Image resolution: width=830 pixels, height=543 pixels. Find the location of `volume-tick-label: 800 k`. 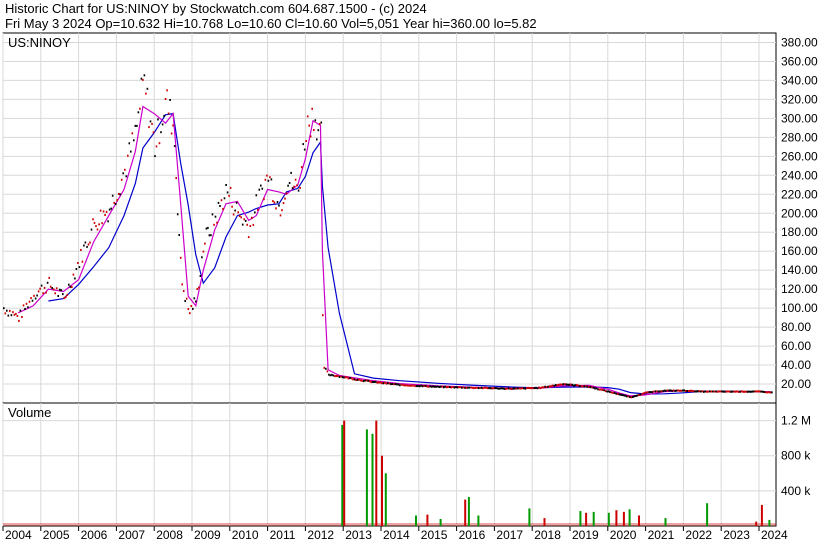

volume-tick-label: 800 k is located at coordinates (796, 456).